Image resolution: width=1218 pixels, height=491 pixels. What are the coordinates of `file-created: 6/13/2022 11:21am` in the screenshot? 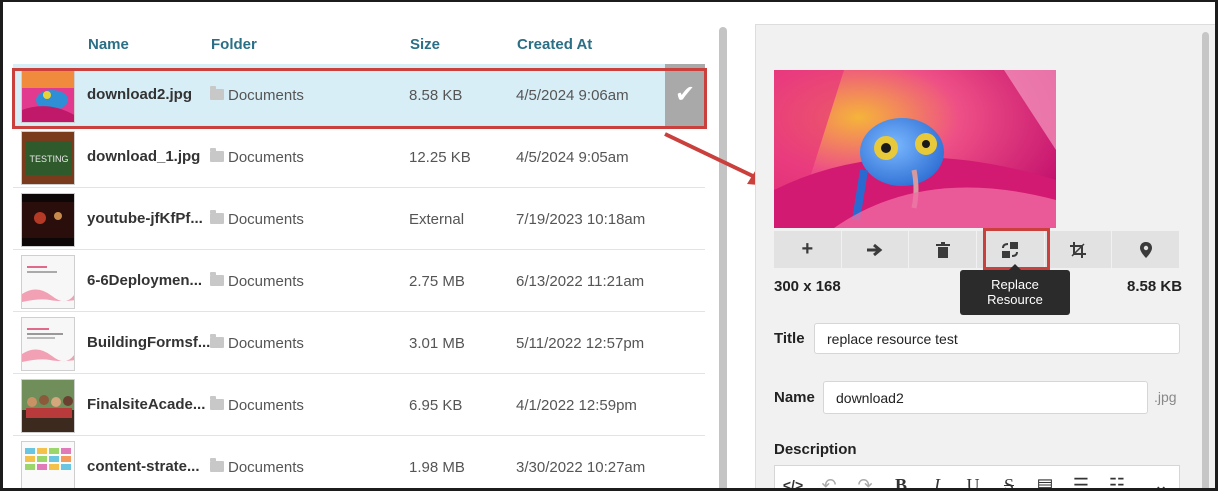 It's located at (580, 281).